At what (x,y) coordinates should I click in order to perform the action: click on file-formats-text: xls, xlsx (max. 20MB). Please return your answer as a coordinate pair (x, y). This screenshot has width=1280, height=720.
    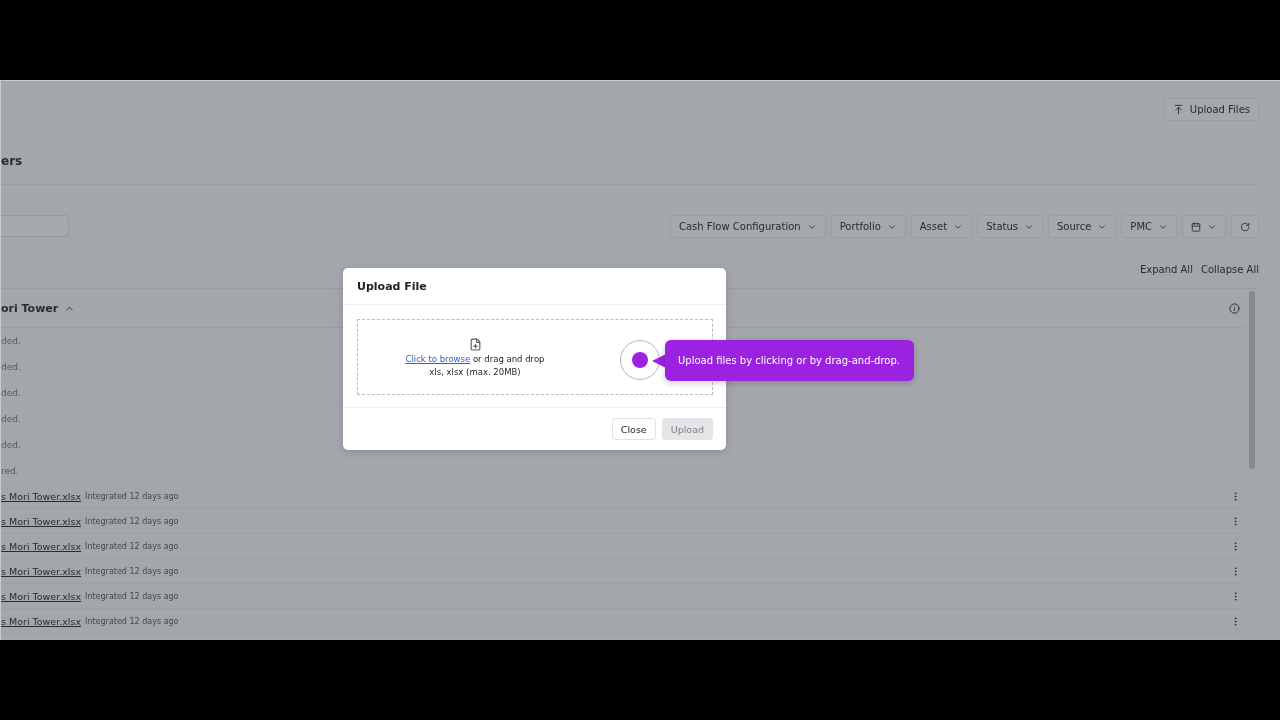
    Looking at the image, I should click on (475, 371).